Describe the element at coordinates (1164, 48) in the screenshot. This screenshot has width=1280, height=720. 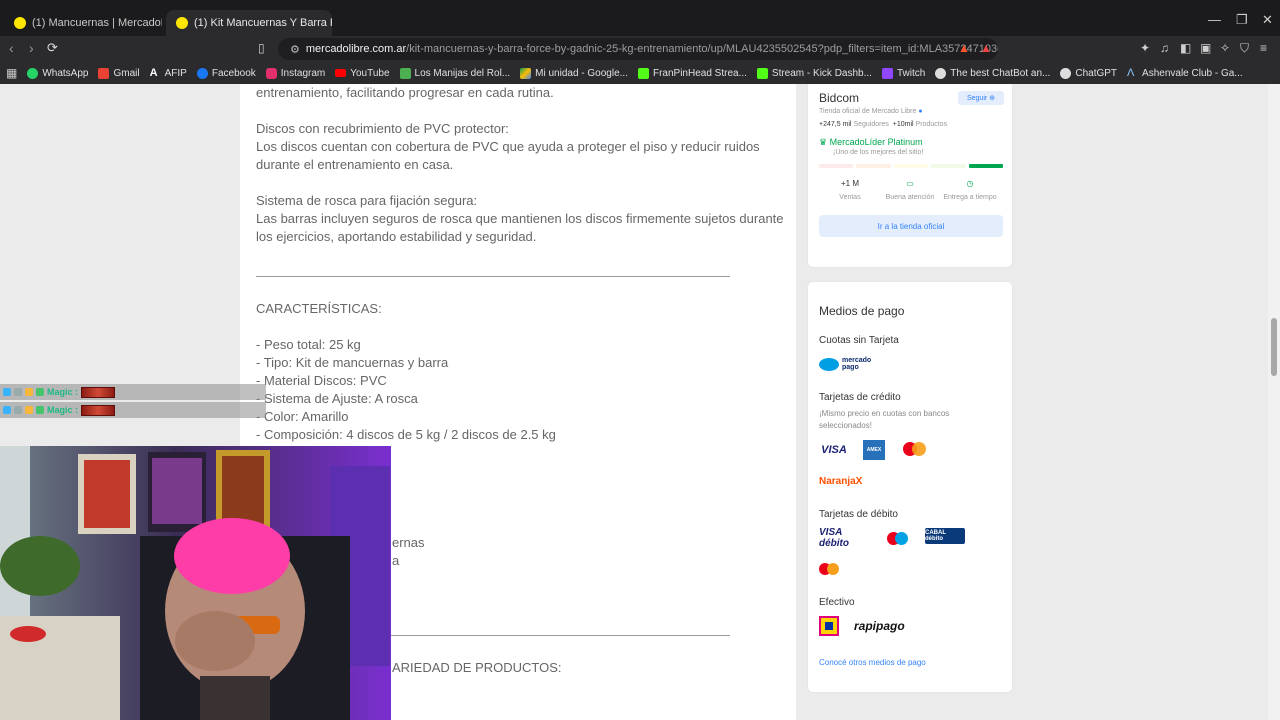
I see `media-icon: ♫` at that location.